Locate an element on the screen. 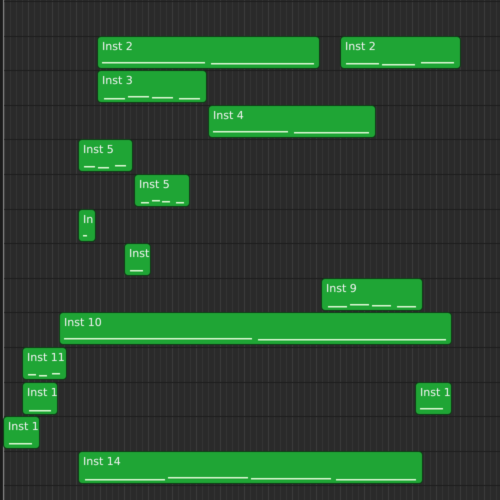  region-name: Inst 10 is located at coordinates (83, 322).